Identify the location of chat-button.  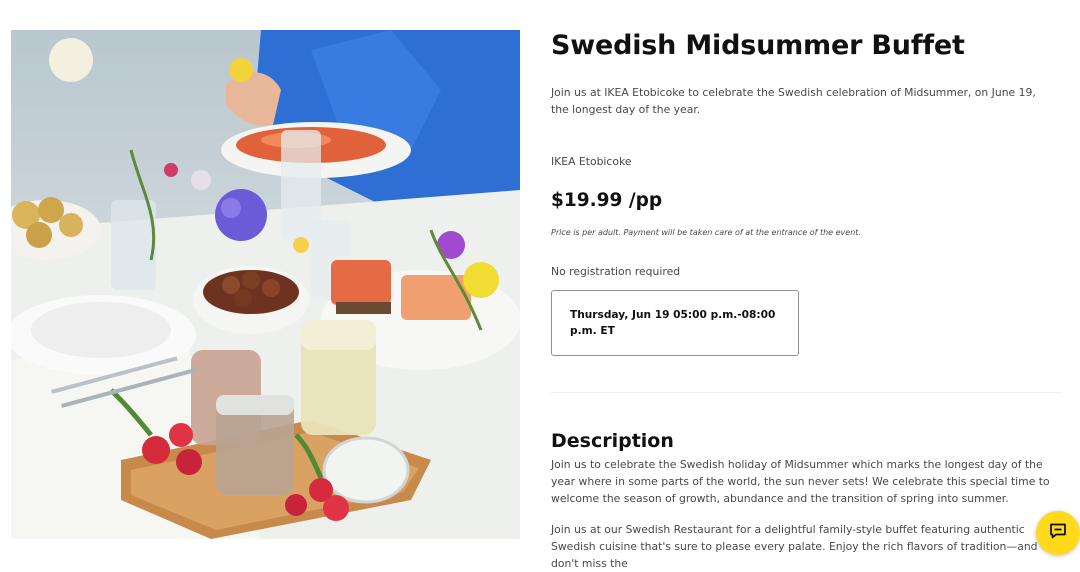
(1058, 533).